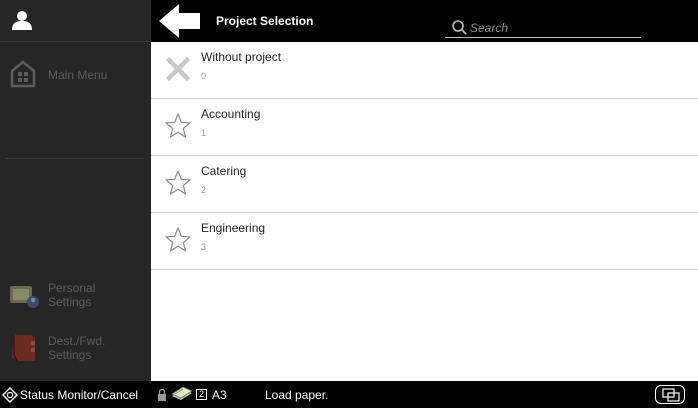 This screenshot has width=698, height=408. What do you see at coordinates (543, 28) in the screenshot?
I see `search-input: Search` at bounding box center [543, 28].